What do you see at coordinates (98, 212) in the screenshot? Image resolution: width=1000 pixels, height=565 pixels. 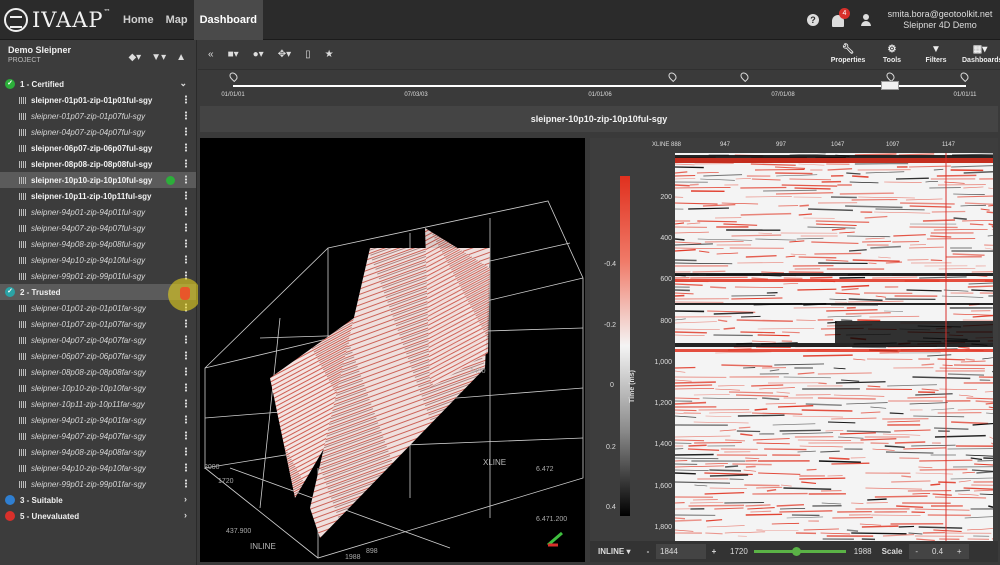 I see `dataset-item: sleipner-94p01-zip-94p01ful-sgy` at bounding box center [98, 212].